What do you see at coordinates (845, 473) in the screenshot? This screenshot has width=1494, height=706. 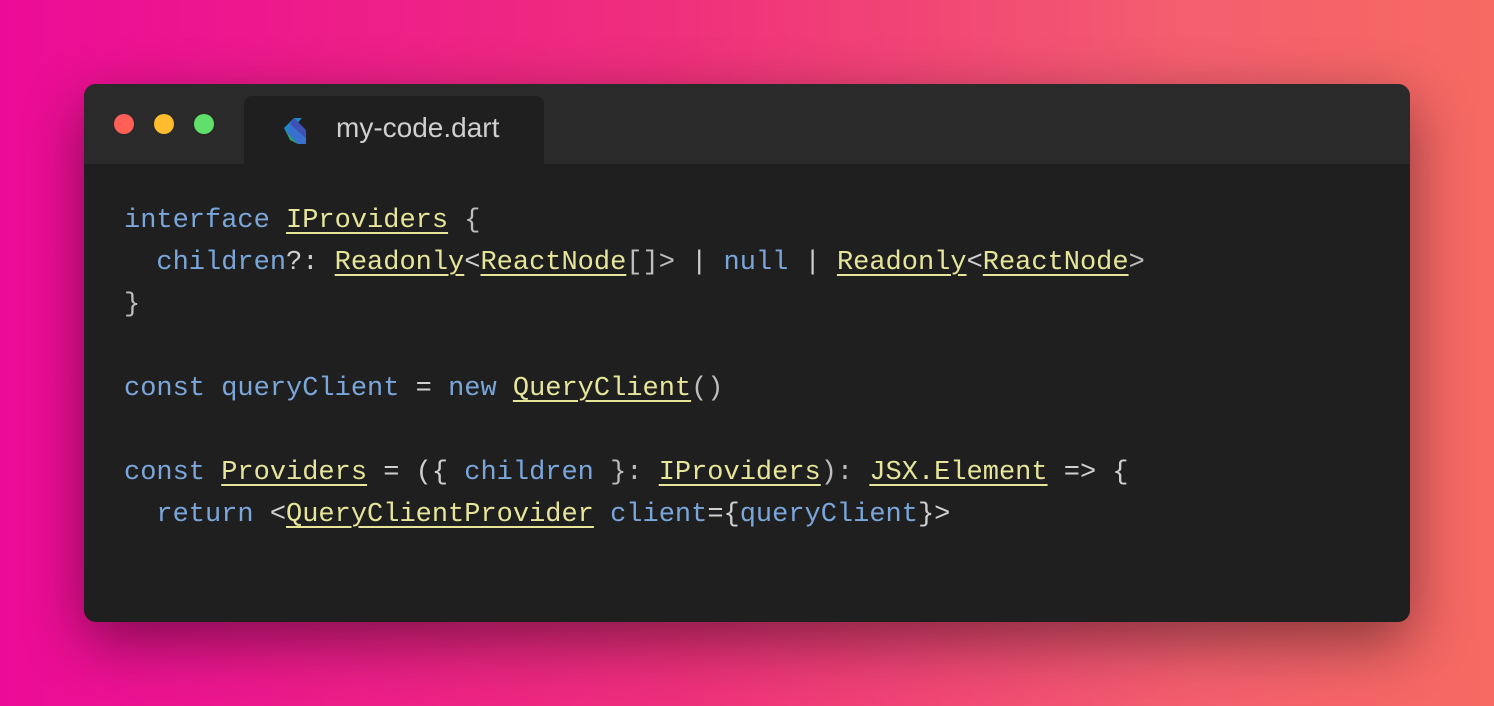 I see `punctuation-token: ):` at bounding box center [845, 473].